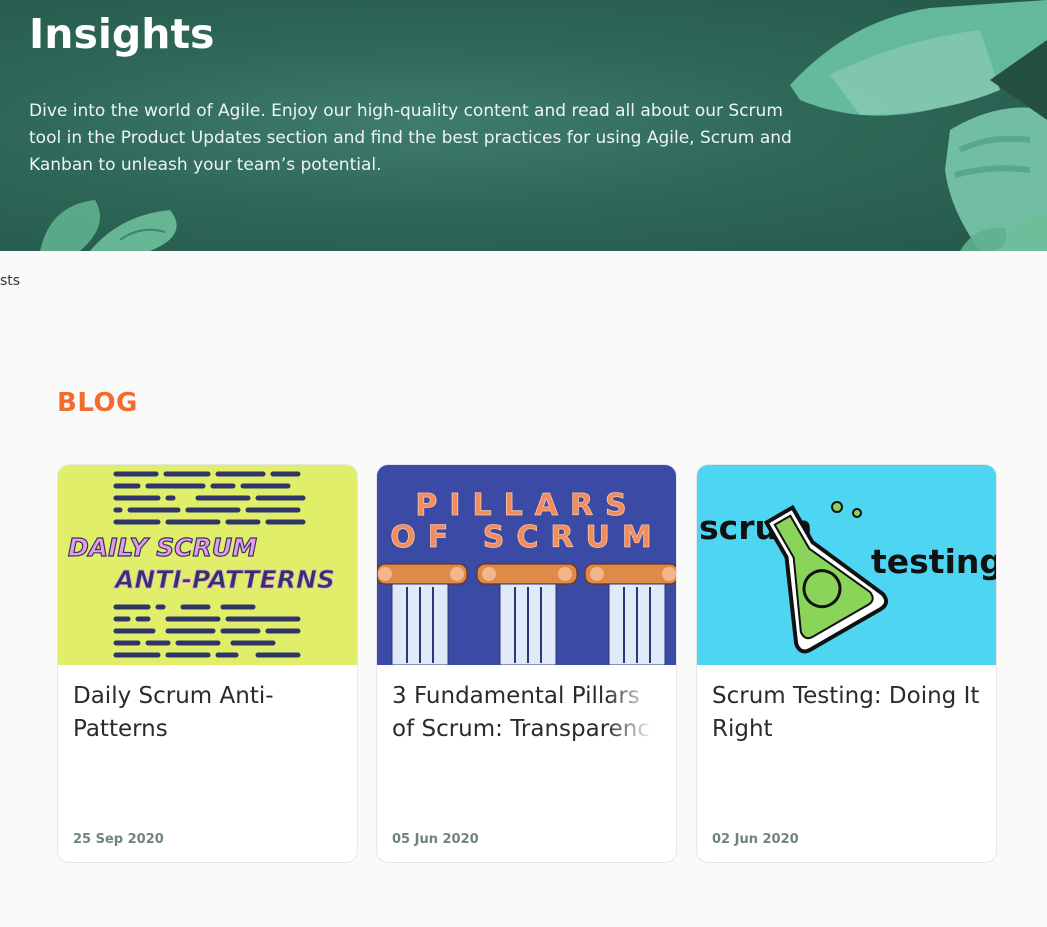 This screenshot has width=1047, height=927. I want to click on image-text-line-1: DAILY SCRUM, so click(162, 547).